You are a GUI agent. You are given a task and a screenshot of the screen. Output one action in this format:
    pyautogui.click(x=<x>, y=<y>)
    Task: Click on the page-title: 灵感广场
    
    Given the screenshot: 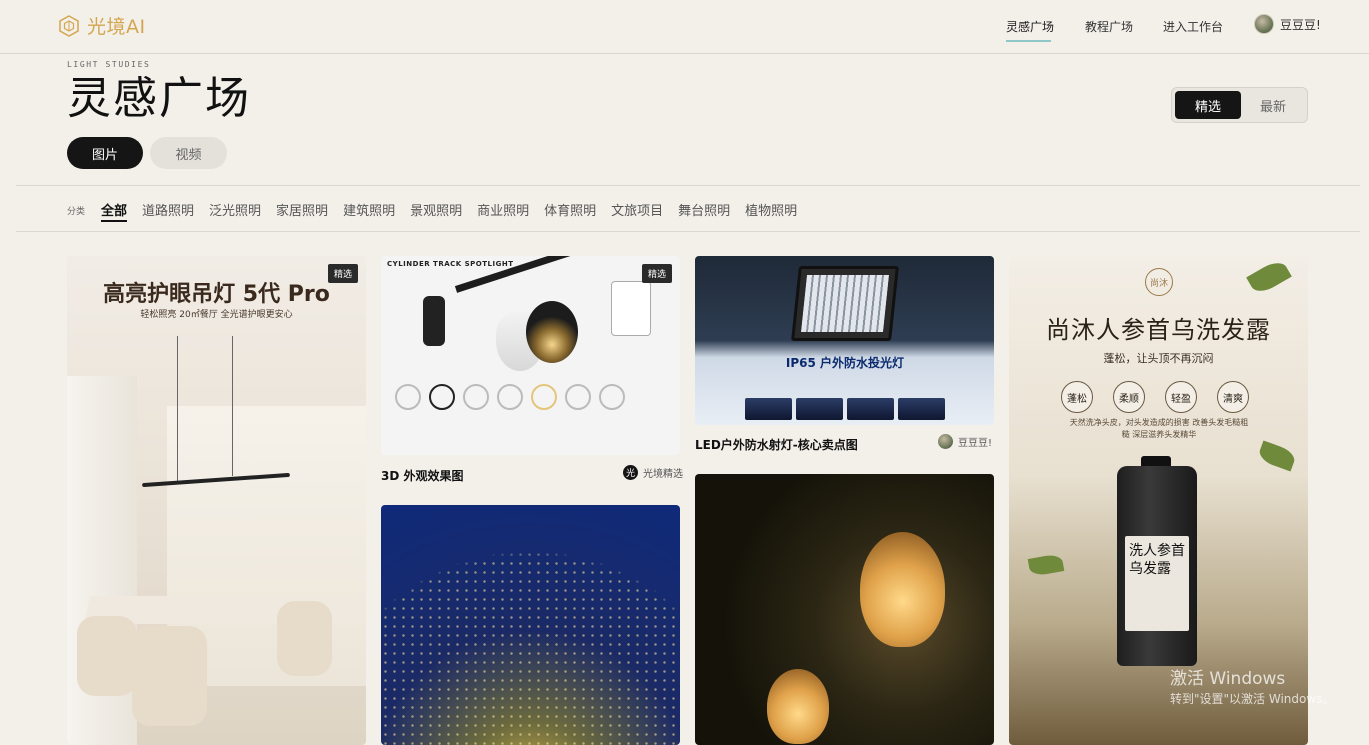 What is the action you would take?
    pyautogui.click(x=159, y=98)
    